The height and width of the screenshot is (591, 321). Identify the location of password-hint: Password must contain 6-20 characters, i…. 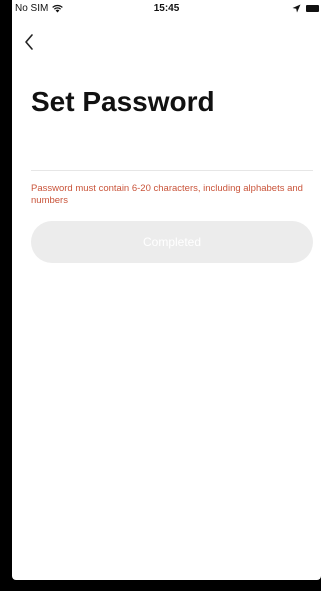
(167, 194).